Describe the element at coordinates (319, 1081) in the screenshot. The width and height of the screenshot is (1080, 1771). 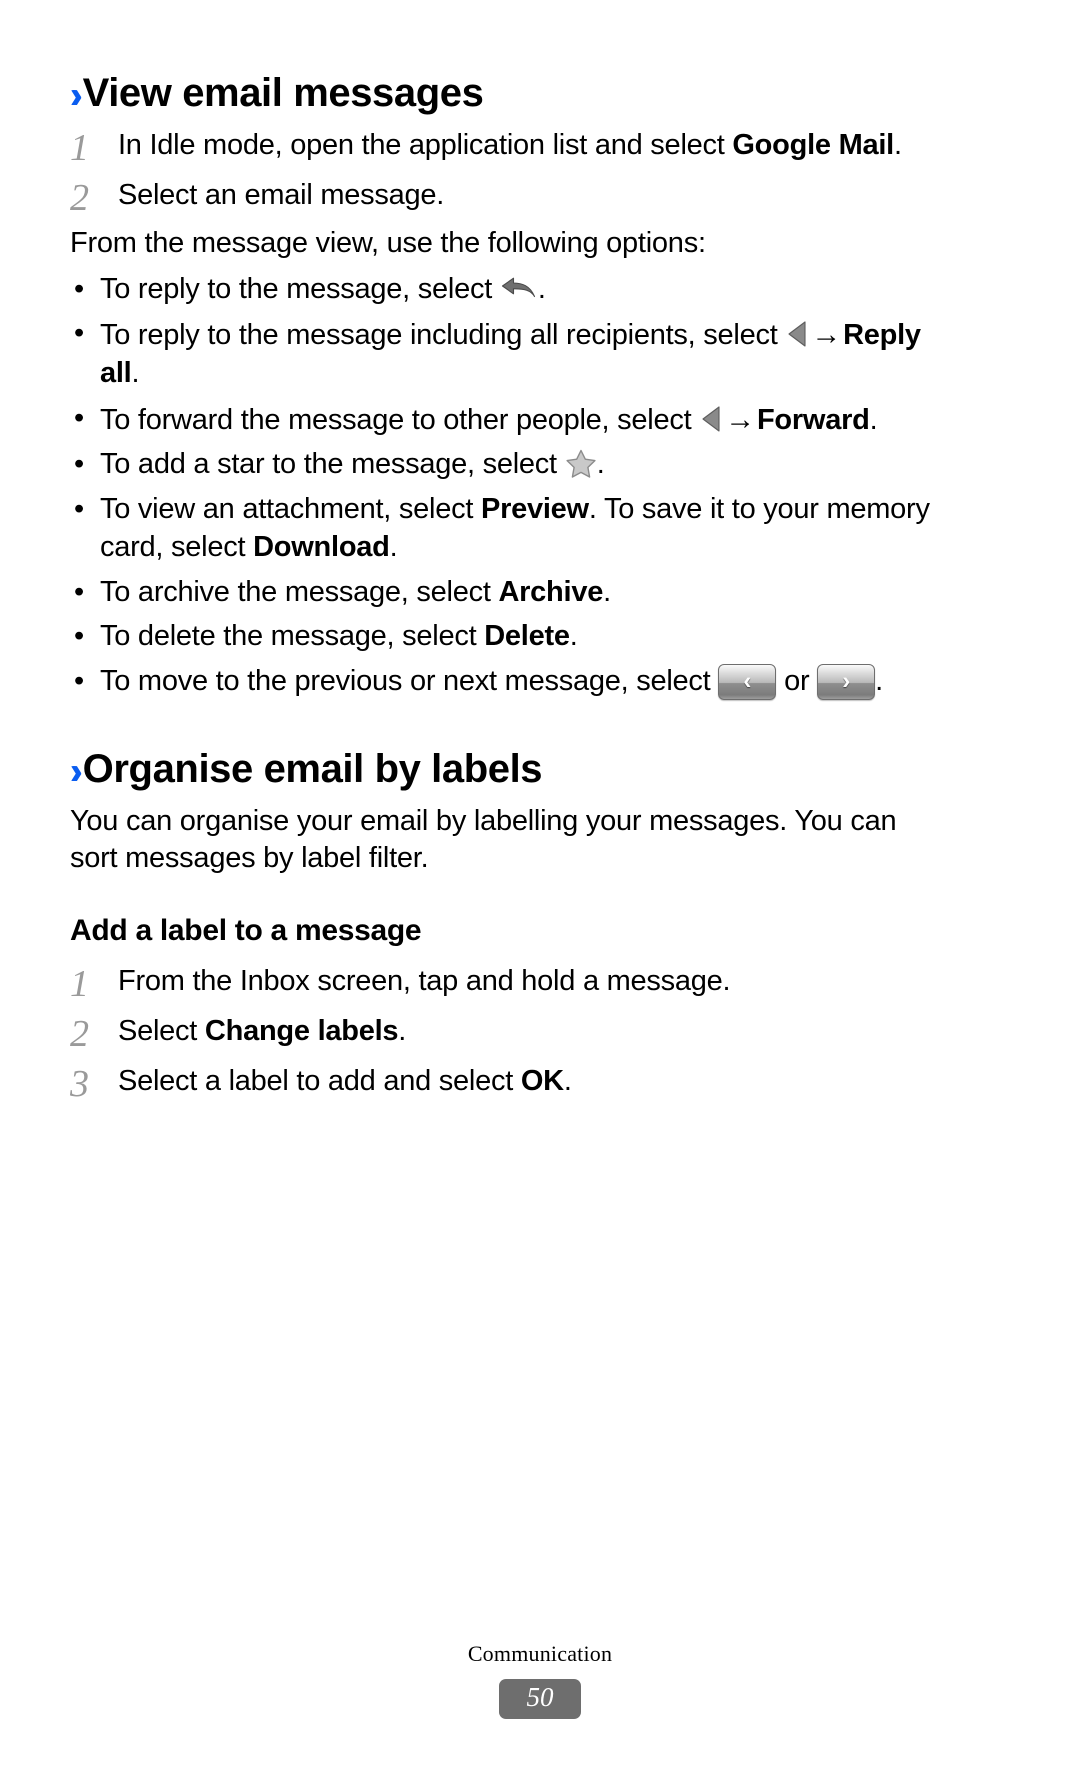
I see `step-text-lead: Select a label to add and select` at that location.